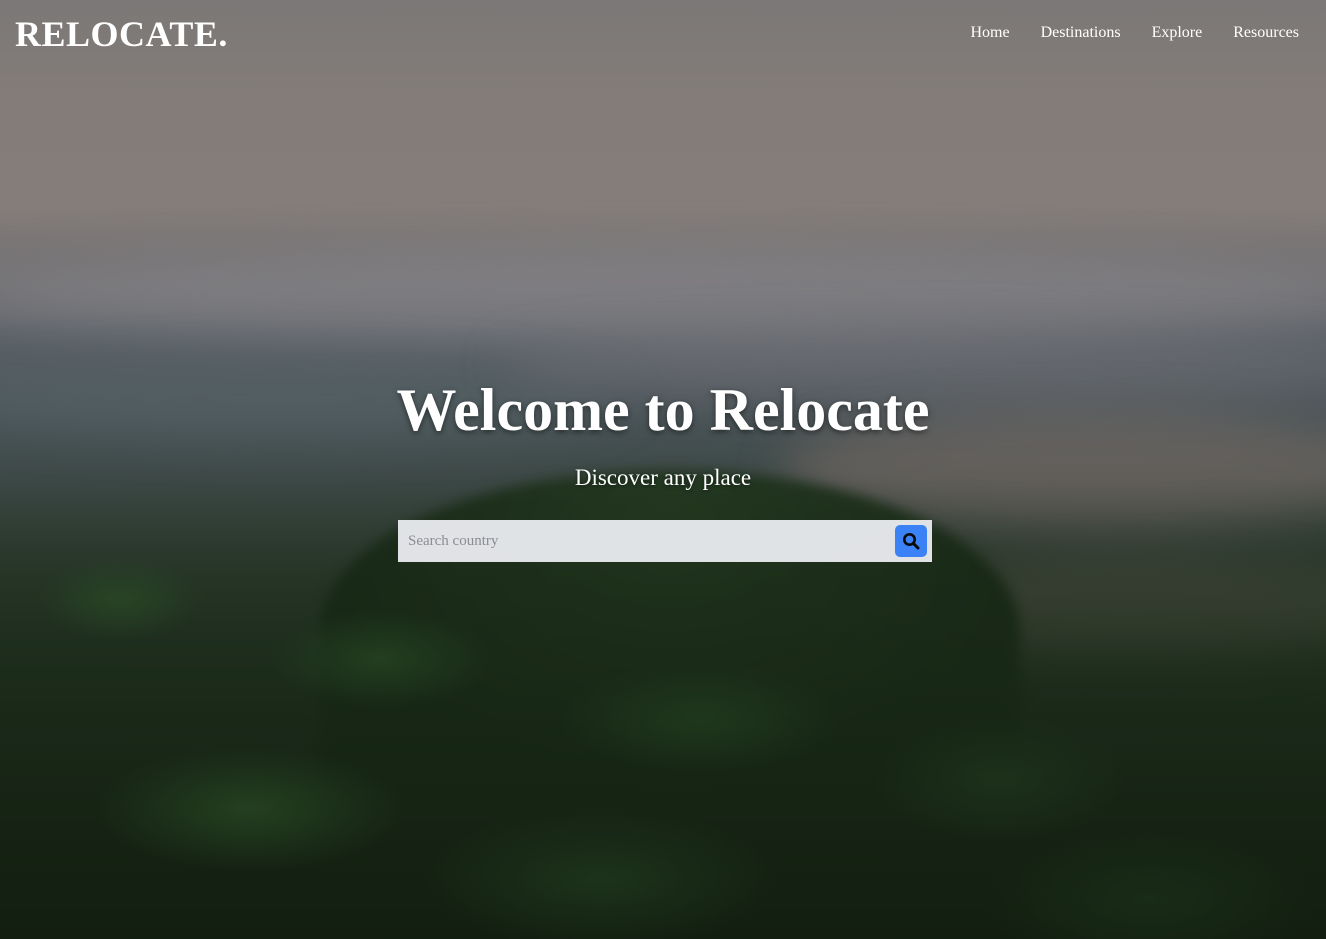 The height and width of the screenshot is (939, 1326). What do you see at coordinates (643, 541) in the screenshot?
I see `search-input` at bounding box center [643, 541].